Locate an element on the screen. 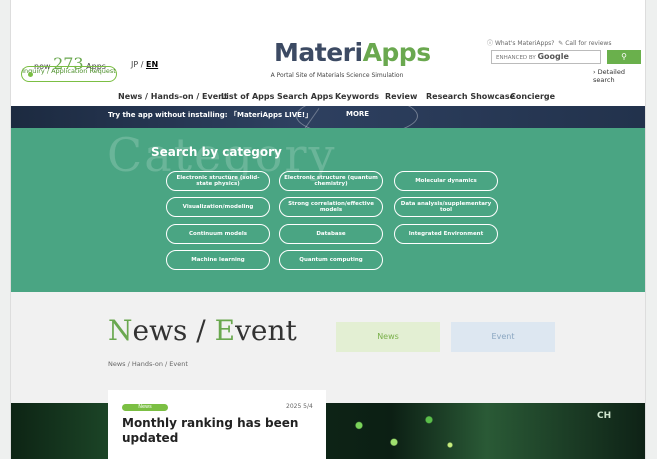  news-title-n: N is located at coordinates (120, 330).